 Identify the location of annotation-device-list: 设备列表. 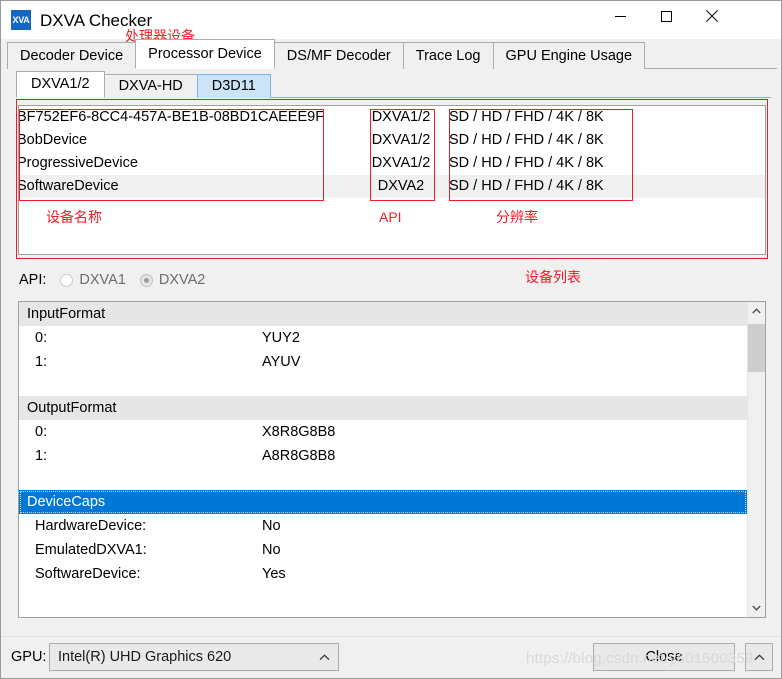
(553, 277).